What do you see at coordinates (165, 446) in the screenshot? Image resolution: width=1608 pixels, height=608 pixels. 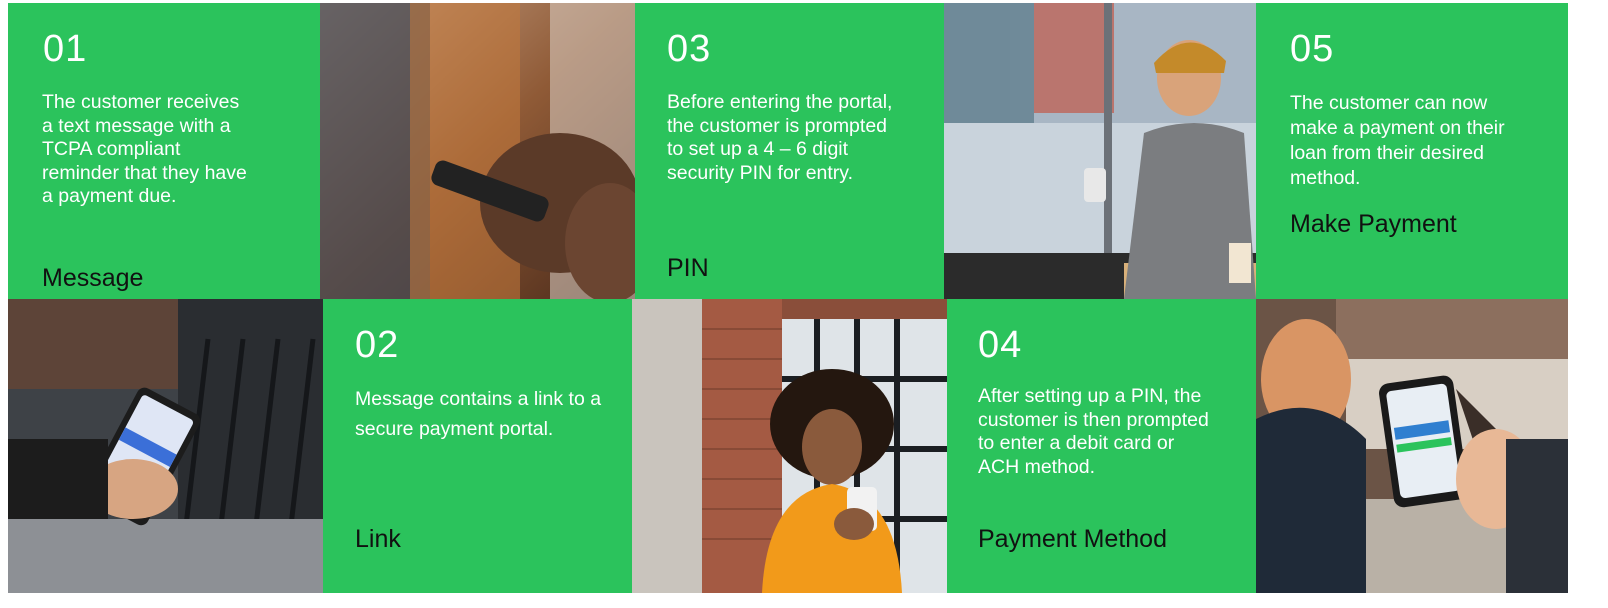 I see `photo-hand-holding-phone` at bounding box center [165, 446].